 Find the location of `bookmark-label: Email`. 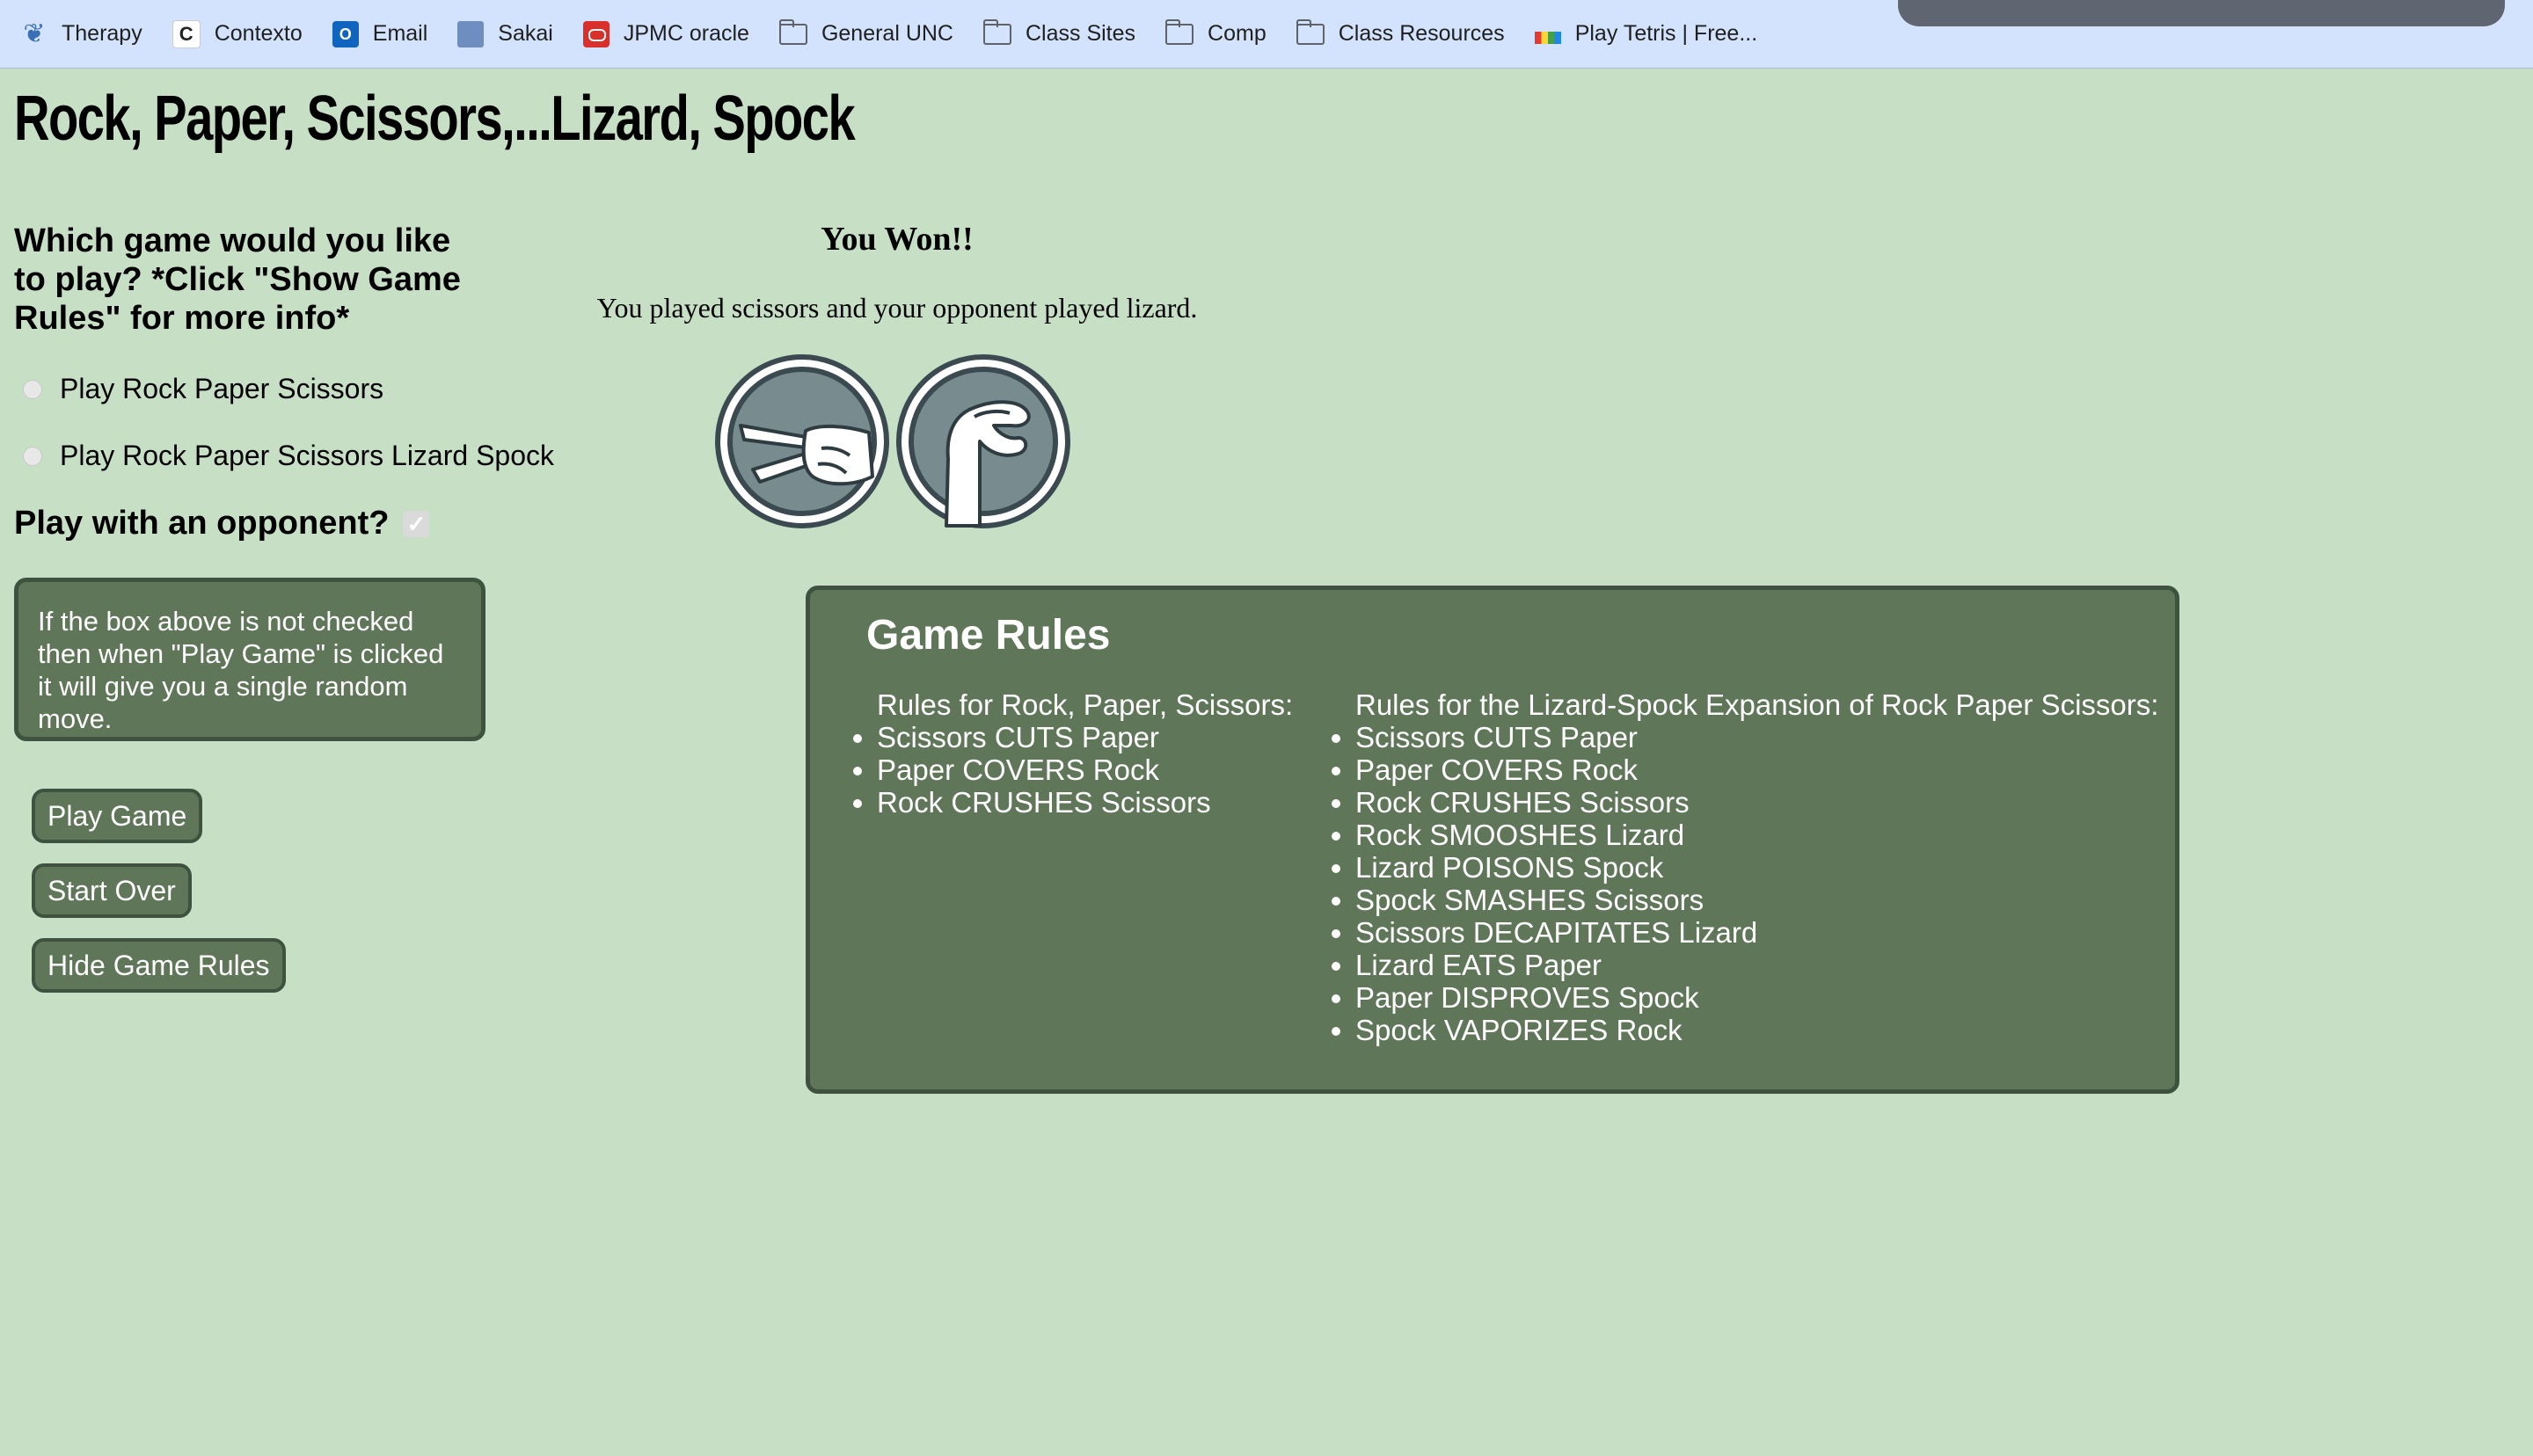

bookmark-label: Email is located at coordinates (400, 33).